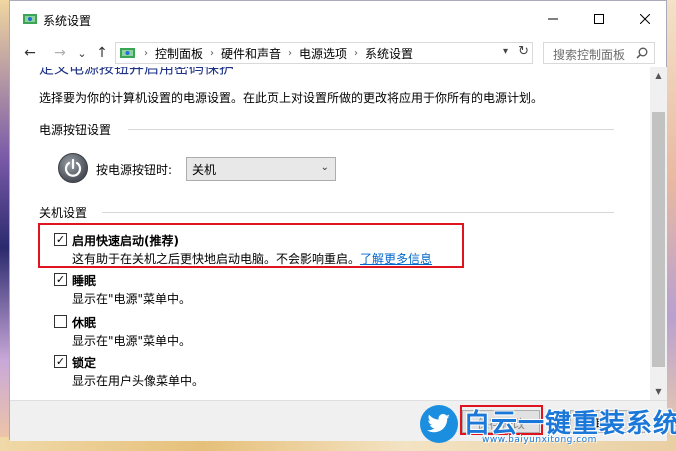 The width and height of the screenshot is (676, 451). I want to click on power-button-label: 按电源按钮时:, so click(134, 170).